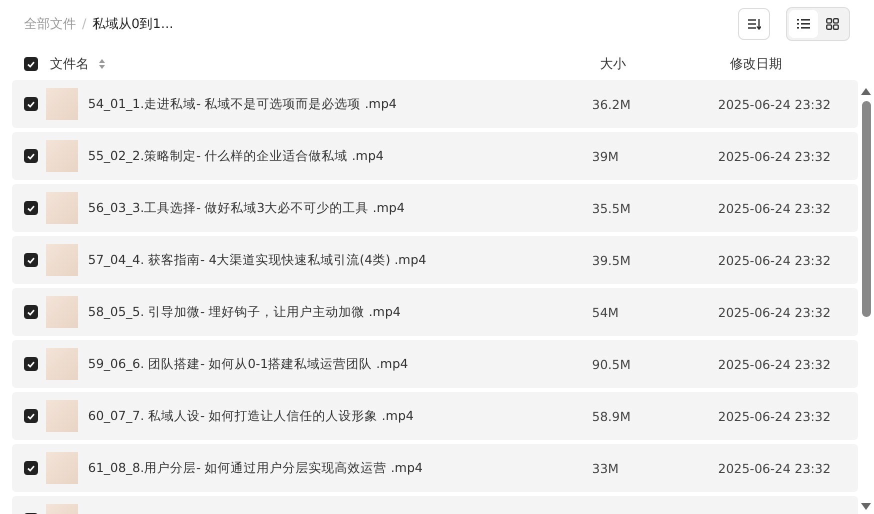  I want to click on scroll-down-icon, so click(866, 506).